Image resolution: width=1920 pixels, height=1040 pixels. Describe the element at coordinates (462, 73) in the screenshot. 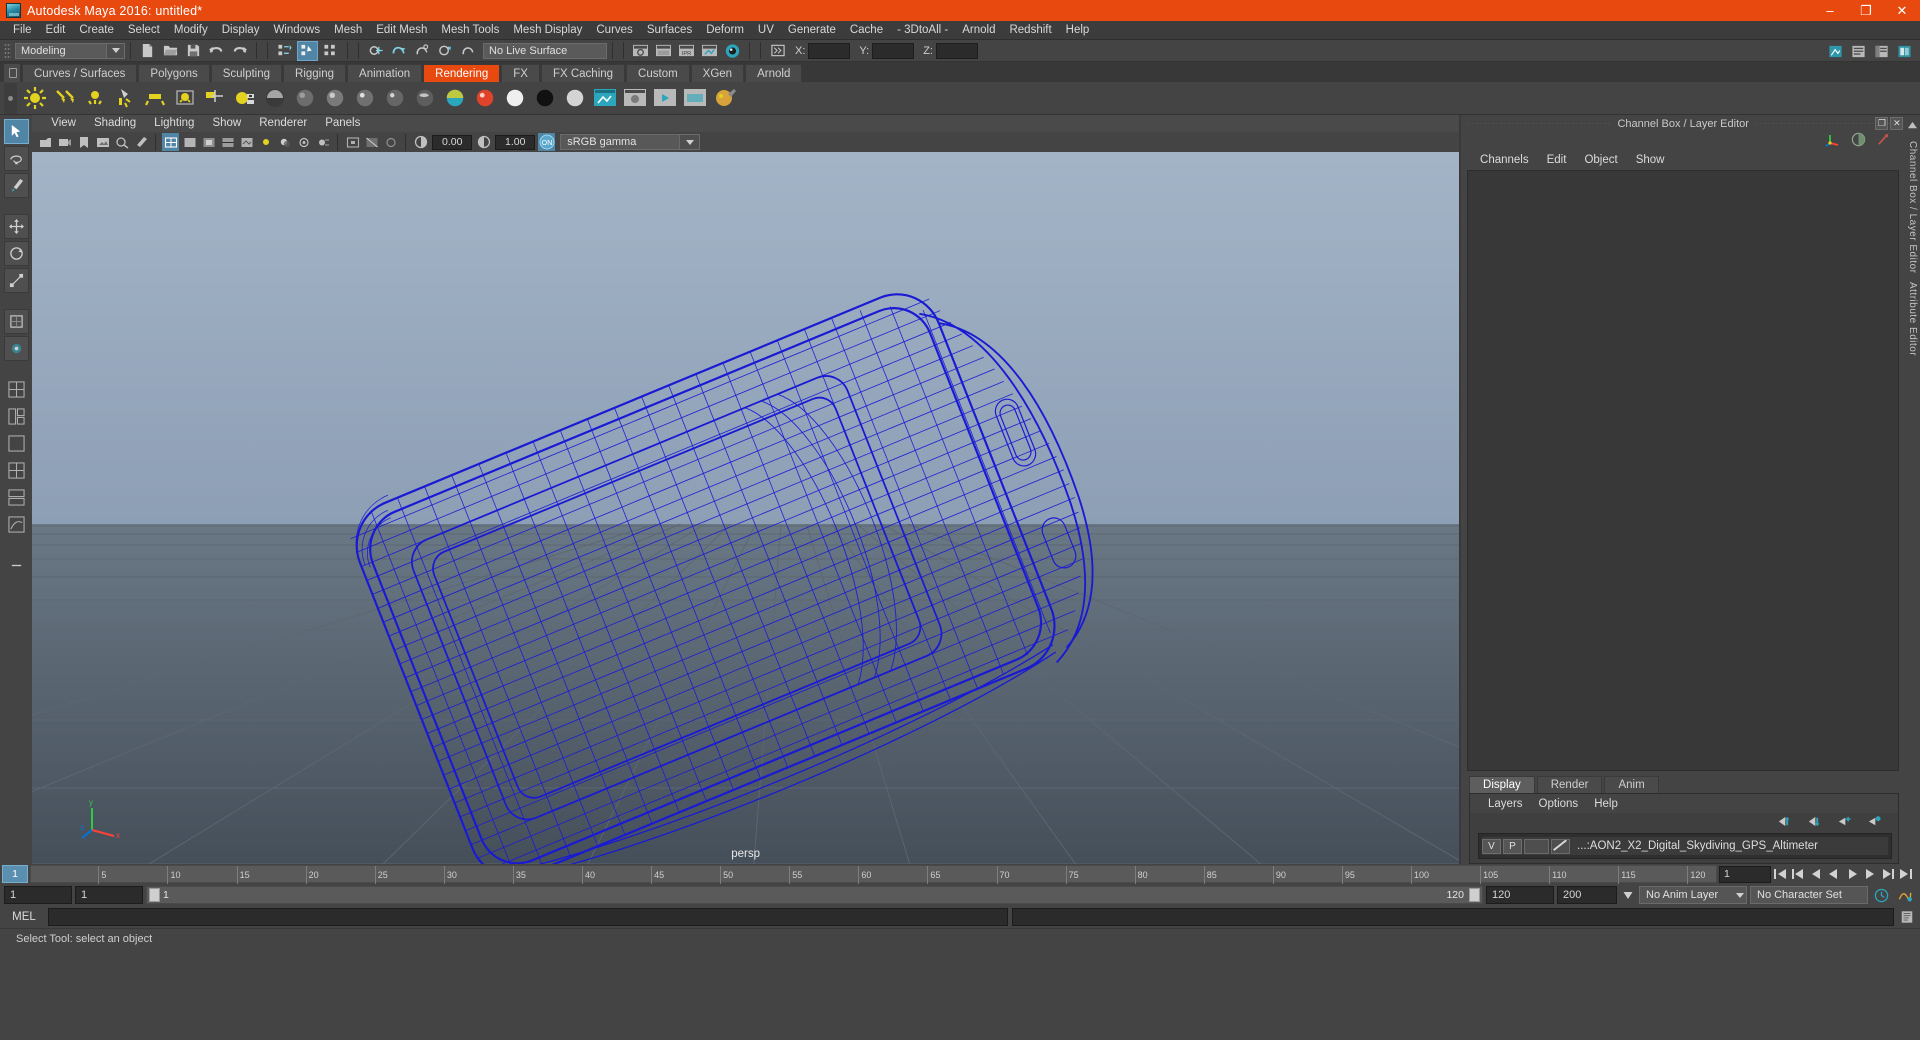

I see `shelf-tab-rendering: Rendering` at that location.